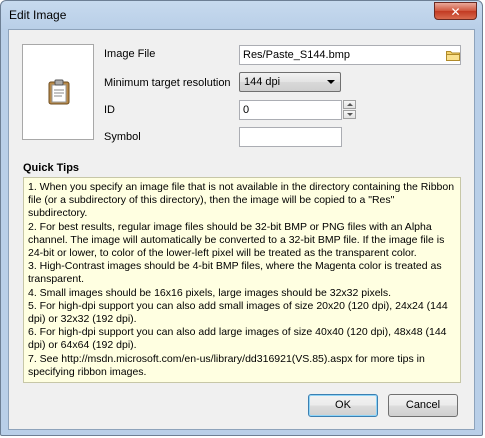 The image size is (485, 438). What do you see at coordinates (241, 15) in the screenshot?
I see `title-bar: Edit Image ✕` at bounding box center [241, 15].